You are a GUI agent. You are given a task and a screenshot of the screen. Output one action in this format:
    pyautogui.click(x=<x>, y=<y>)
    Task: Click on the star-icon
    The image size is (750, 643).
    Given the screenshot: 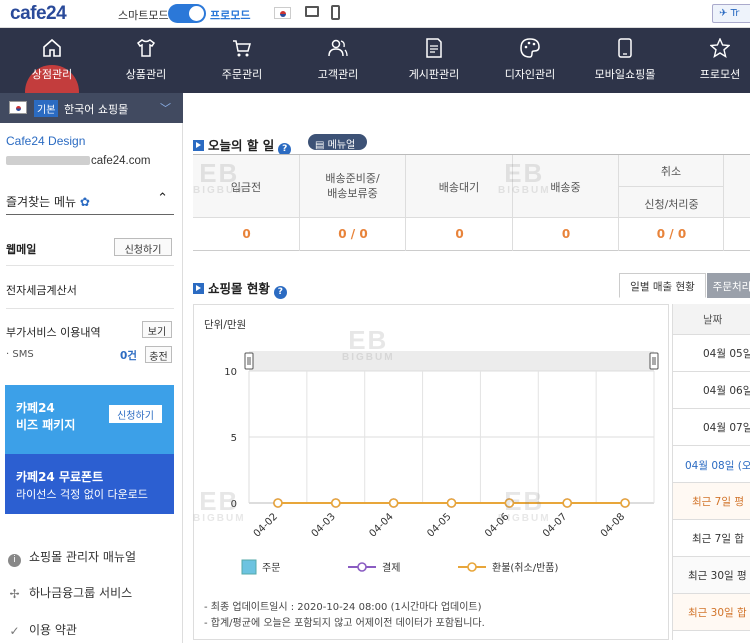 What is the action you would take?
    pyautogui.click(x=720, y=48)
    